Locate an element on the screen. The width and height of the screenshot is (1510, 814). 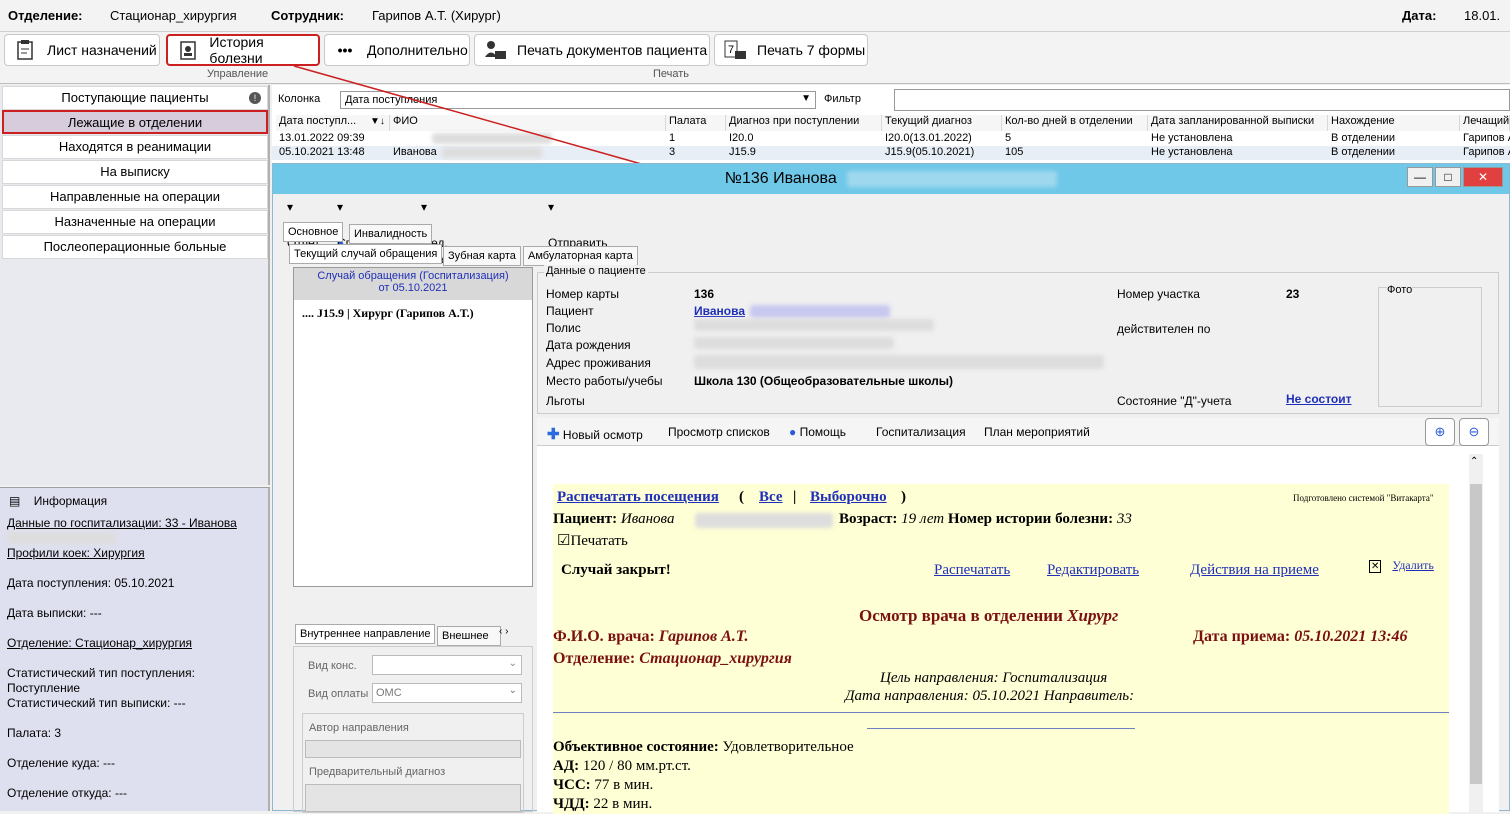
col-header-doctor: Лечащий is located at coordinates (1485, 123).